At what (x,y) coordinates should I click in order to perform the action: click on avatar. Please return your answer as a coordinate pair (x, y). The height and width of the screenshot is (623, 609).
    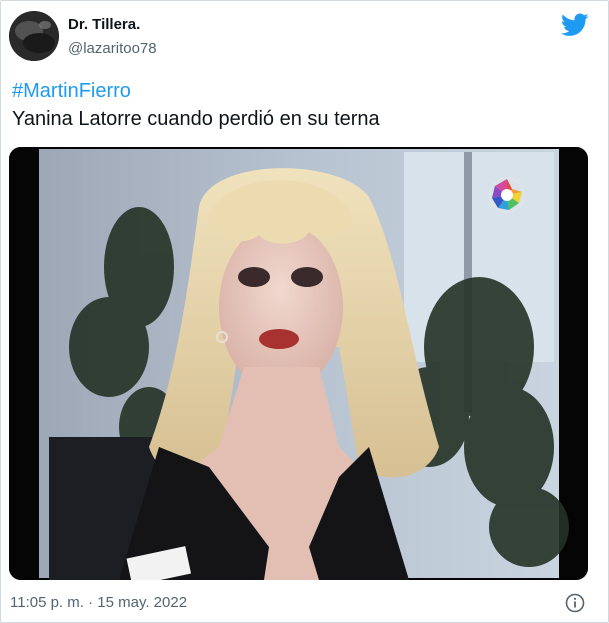
    Looking at the image, I should click on (34, 36).